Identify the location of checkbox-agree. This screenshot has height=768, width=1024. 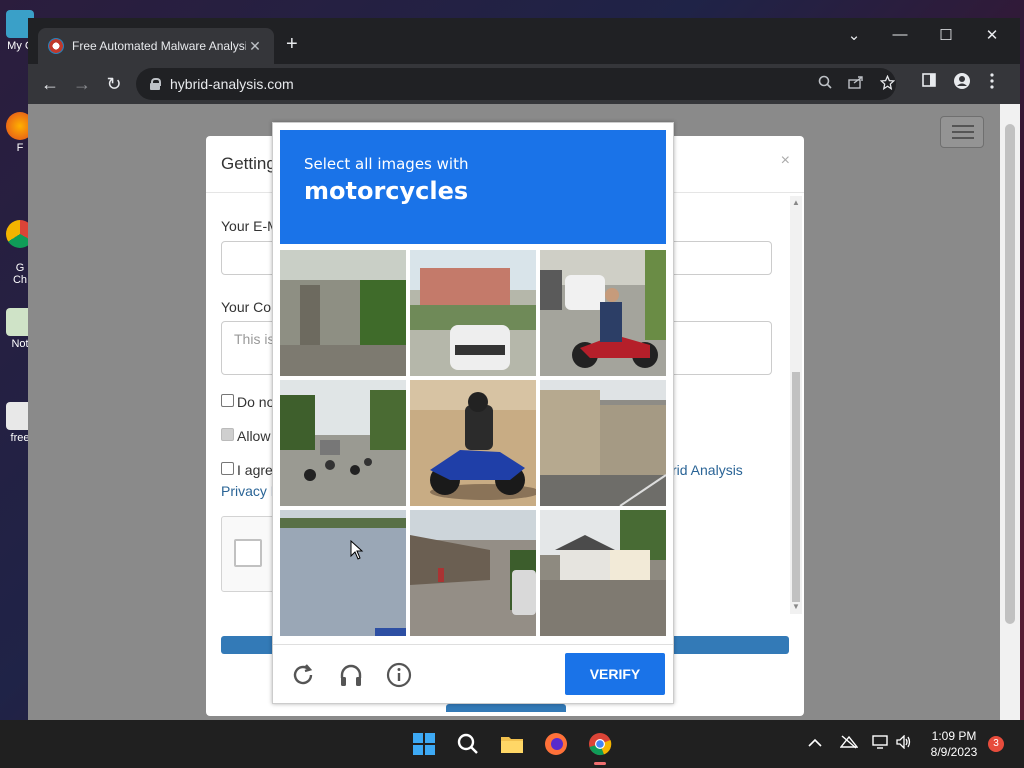
(227, 468).